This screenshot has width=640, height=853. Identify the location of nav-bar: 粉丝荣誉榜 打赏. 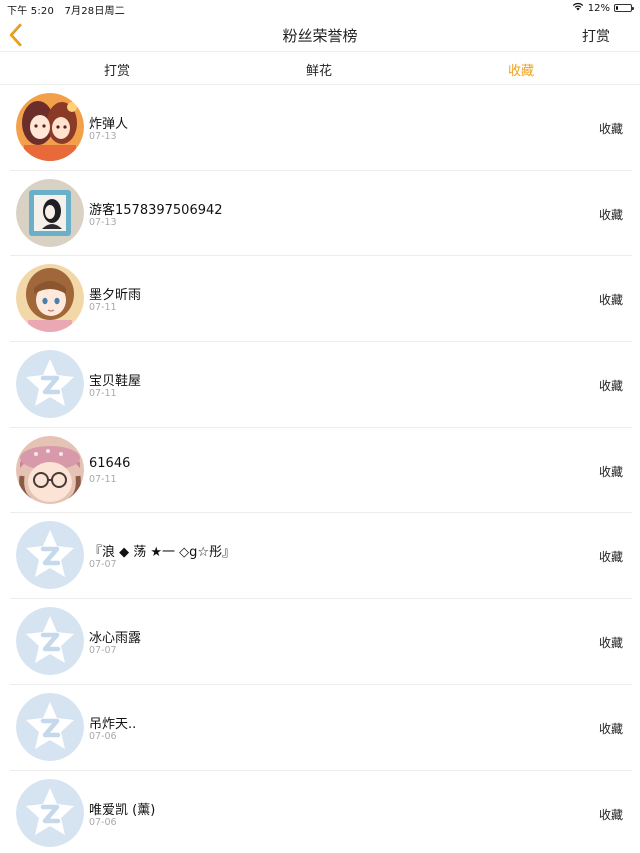
(320, 35).